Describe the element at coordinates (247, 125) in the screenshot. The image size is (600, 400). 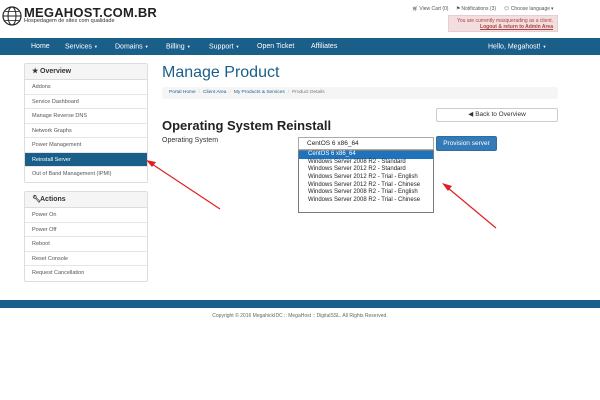
I see `section-title: Operating System Reinstall` at that location.